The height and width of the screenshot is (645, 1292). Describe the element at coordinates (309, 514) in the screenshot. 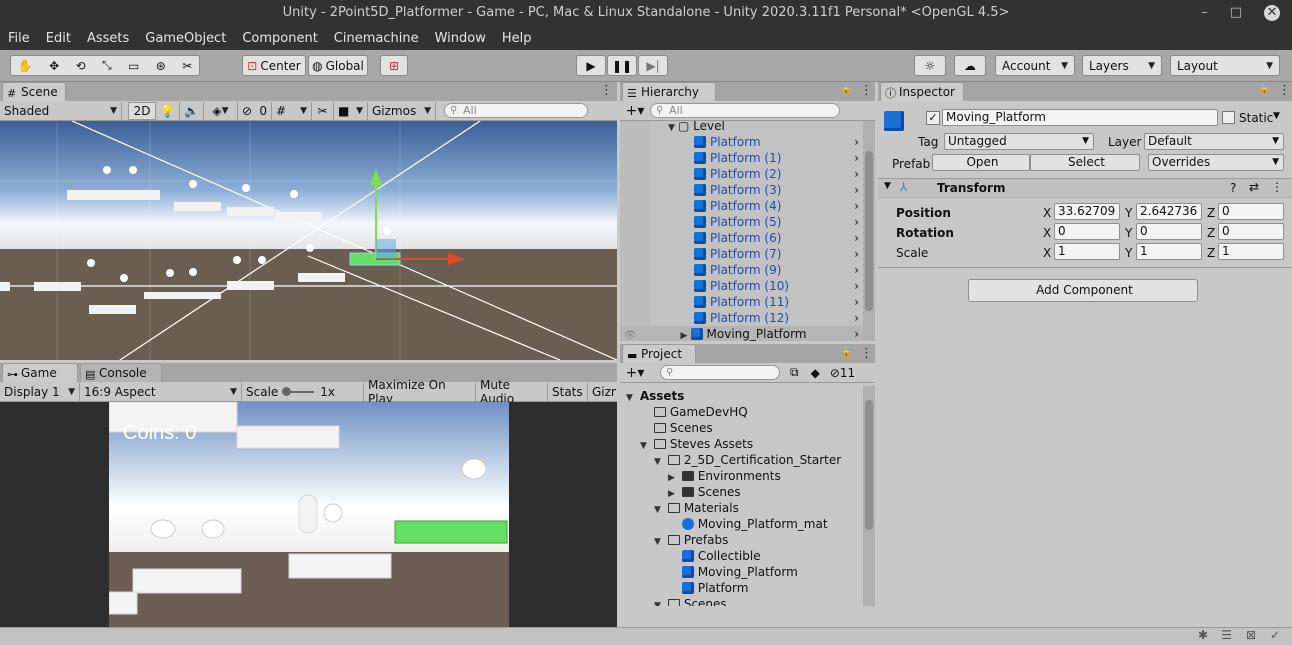

I see `game-viewport: Coins: 0` at that location.